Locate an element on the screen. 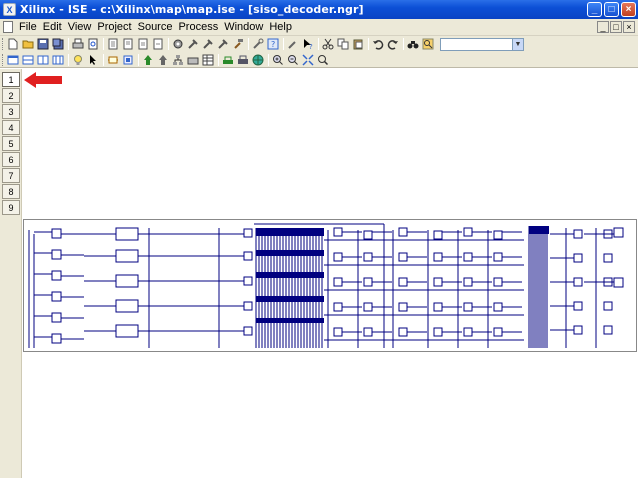 The height and width of the screenshot is (478, 638). find-icon is located at coordinates (428, 44).